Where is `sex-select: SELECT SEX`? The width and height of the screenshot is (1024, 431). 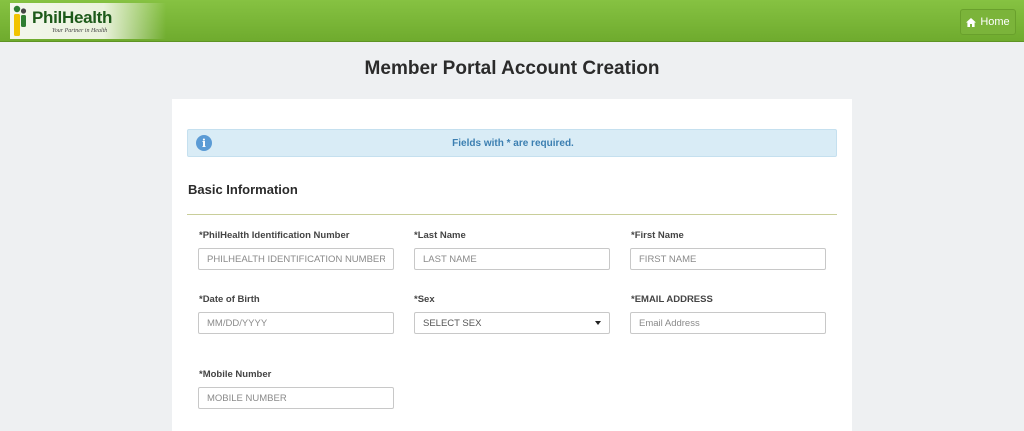 sex-select: SELECT SEX is located at coordinates (512, 323).